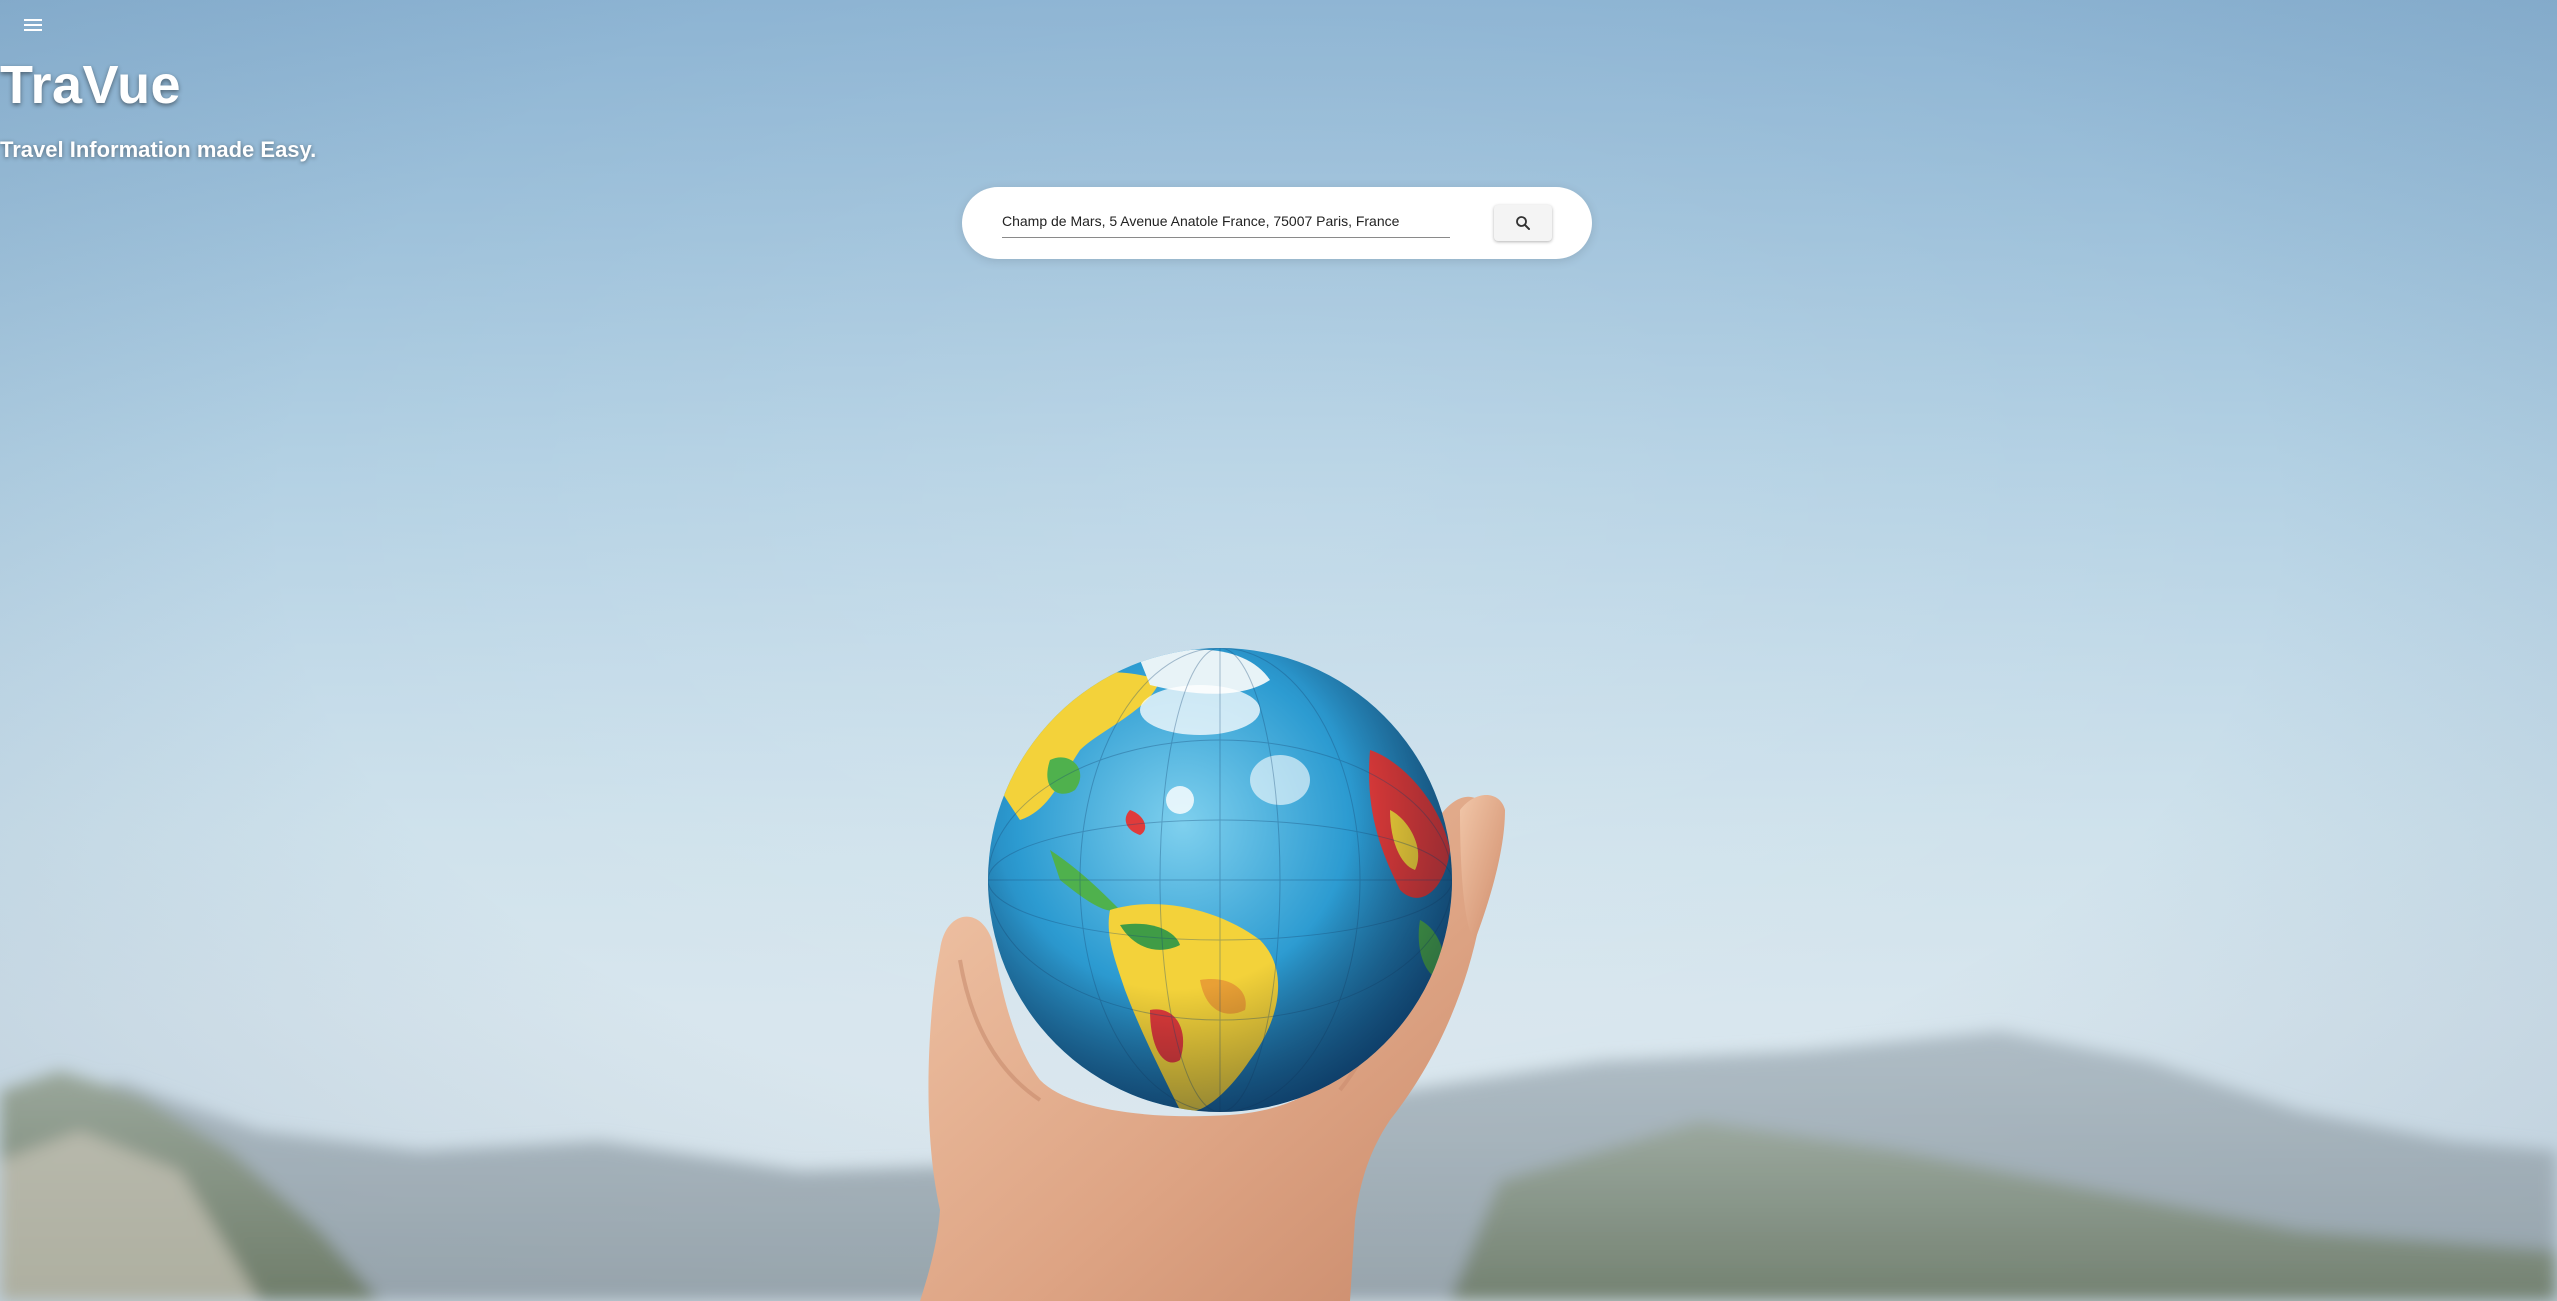 The width and height of the screenshot is (2557, 1301). Describe the element at coordinates (91, 85) in the screenshot. I see `app-title: TraVue` at that location.